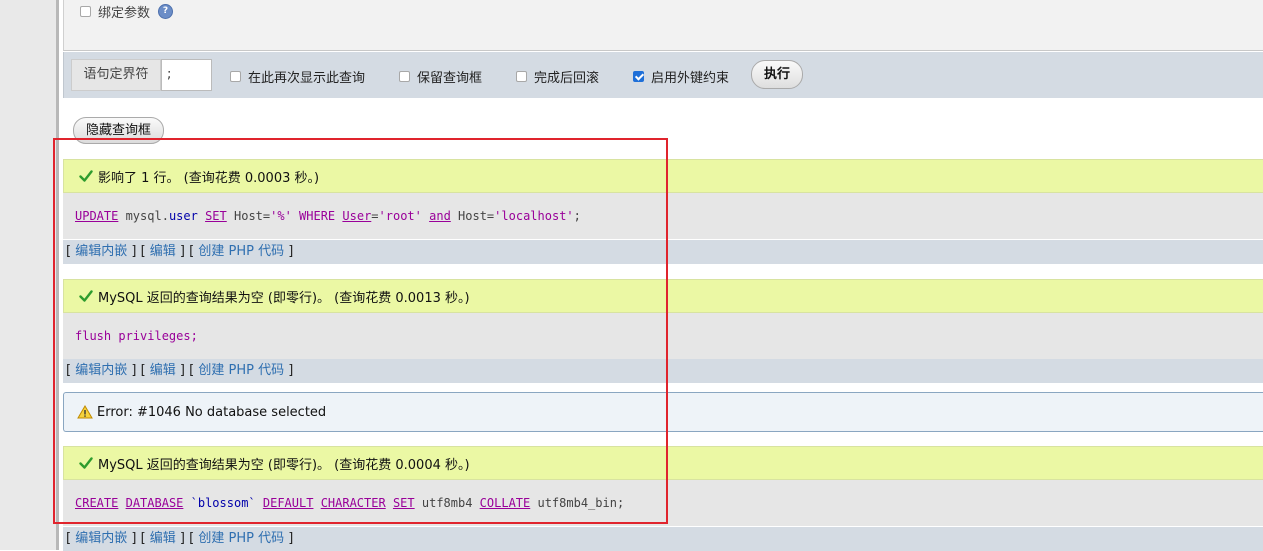 Image resolution: width=1263 pixels, height=551 pixels. I want to click on success-message-text: 影响了 1 行。 (查询花费 0.0003 秒。), so click(209, 178).